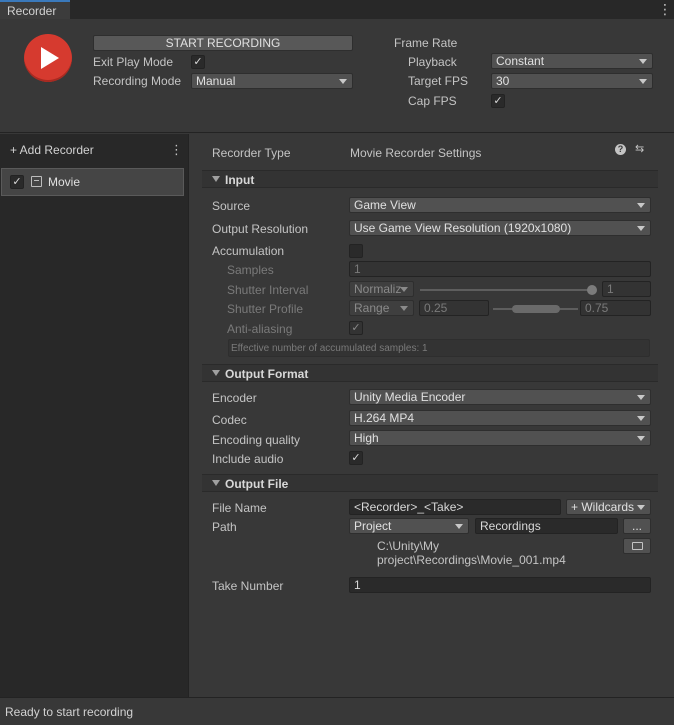  Describe the element at coordinates (248, 459) in the screenshot. I see `include-audio-label: Include audio` at that location.